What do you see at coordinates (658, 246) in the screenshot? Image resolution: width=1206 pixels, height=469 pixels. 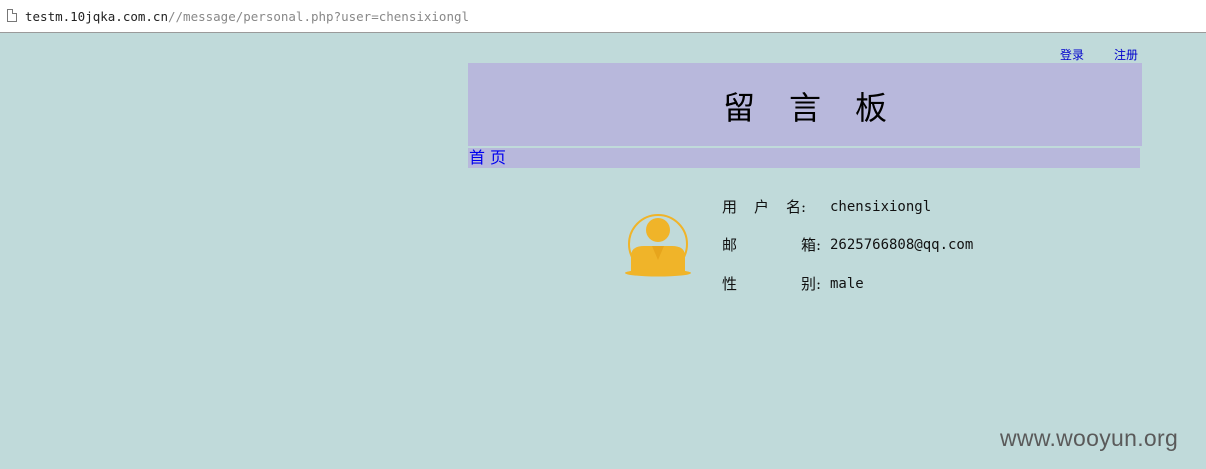 I see `user-avatar-icon` at bounding box center [658, 246].